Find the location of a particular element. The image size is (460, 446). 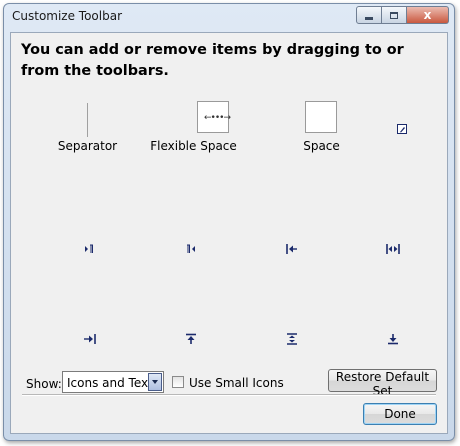

align-middle-icon is located at coordinates (292, 339).